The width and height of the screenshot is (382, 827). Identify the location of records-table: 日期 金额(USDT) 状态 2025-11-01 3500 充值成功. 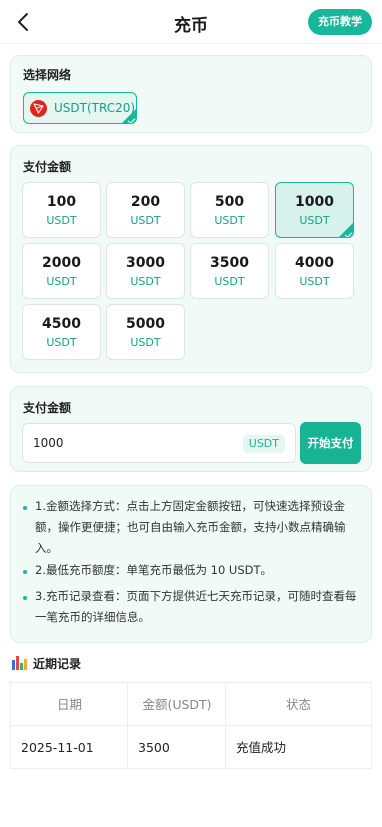
(191, 725).